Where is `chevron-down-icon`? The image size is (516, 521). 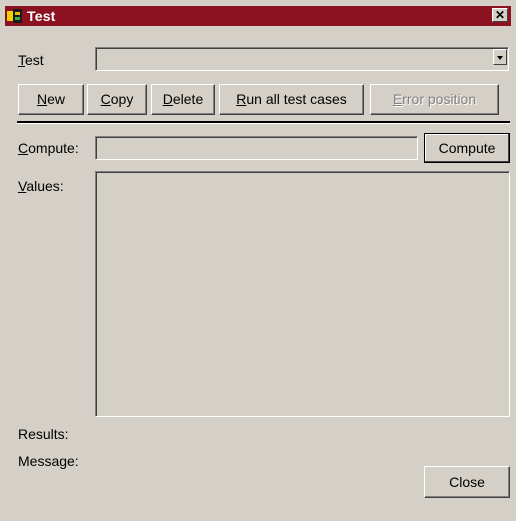 chevron-down-icon is located at coordinates (500, 57).